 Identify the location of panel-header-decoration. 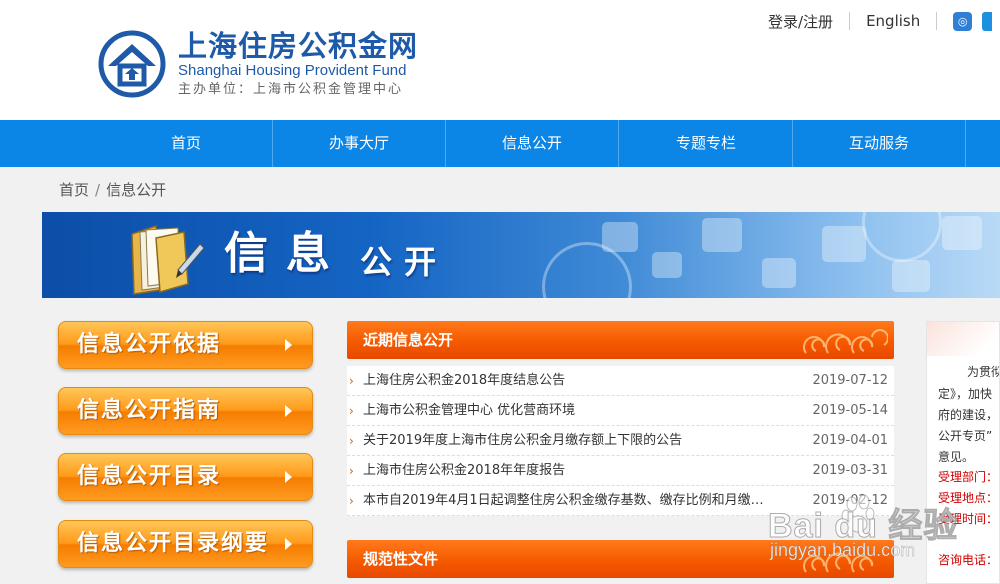
(963, 339).